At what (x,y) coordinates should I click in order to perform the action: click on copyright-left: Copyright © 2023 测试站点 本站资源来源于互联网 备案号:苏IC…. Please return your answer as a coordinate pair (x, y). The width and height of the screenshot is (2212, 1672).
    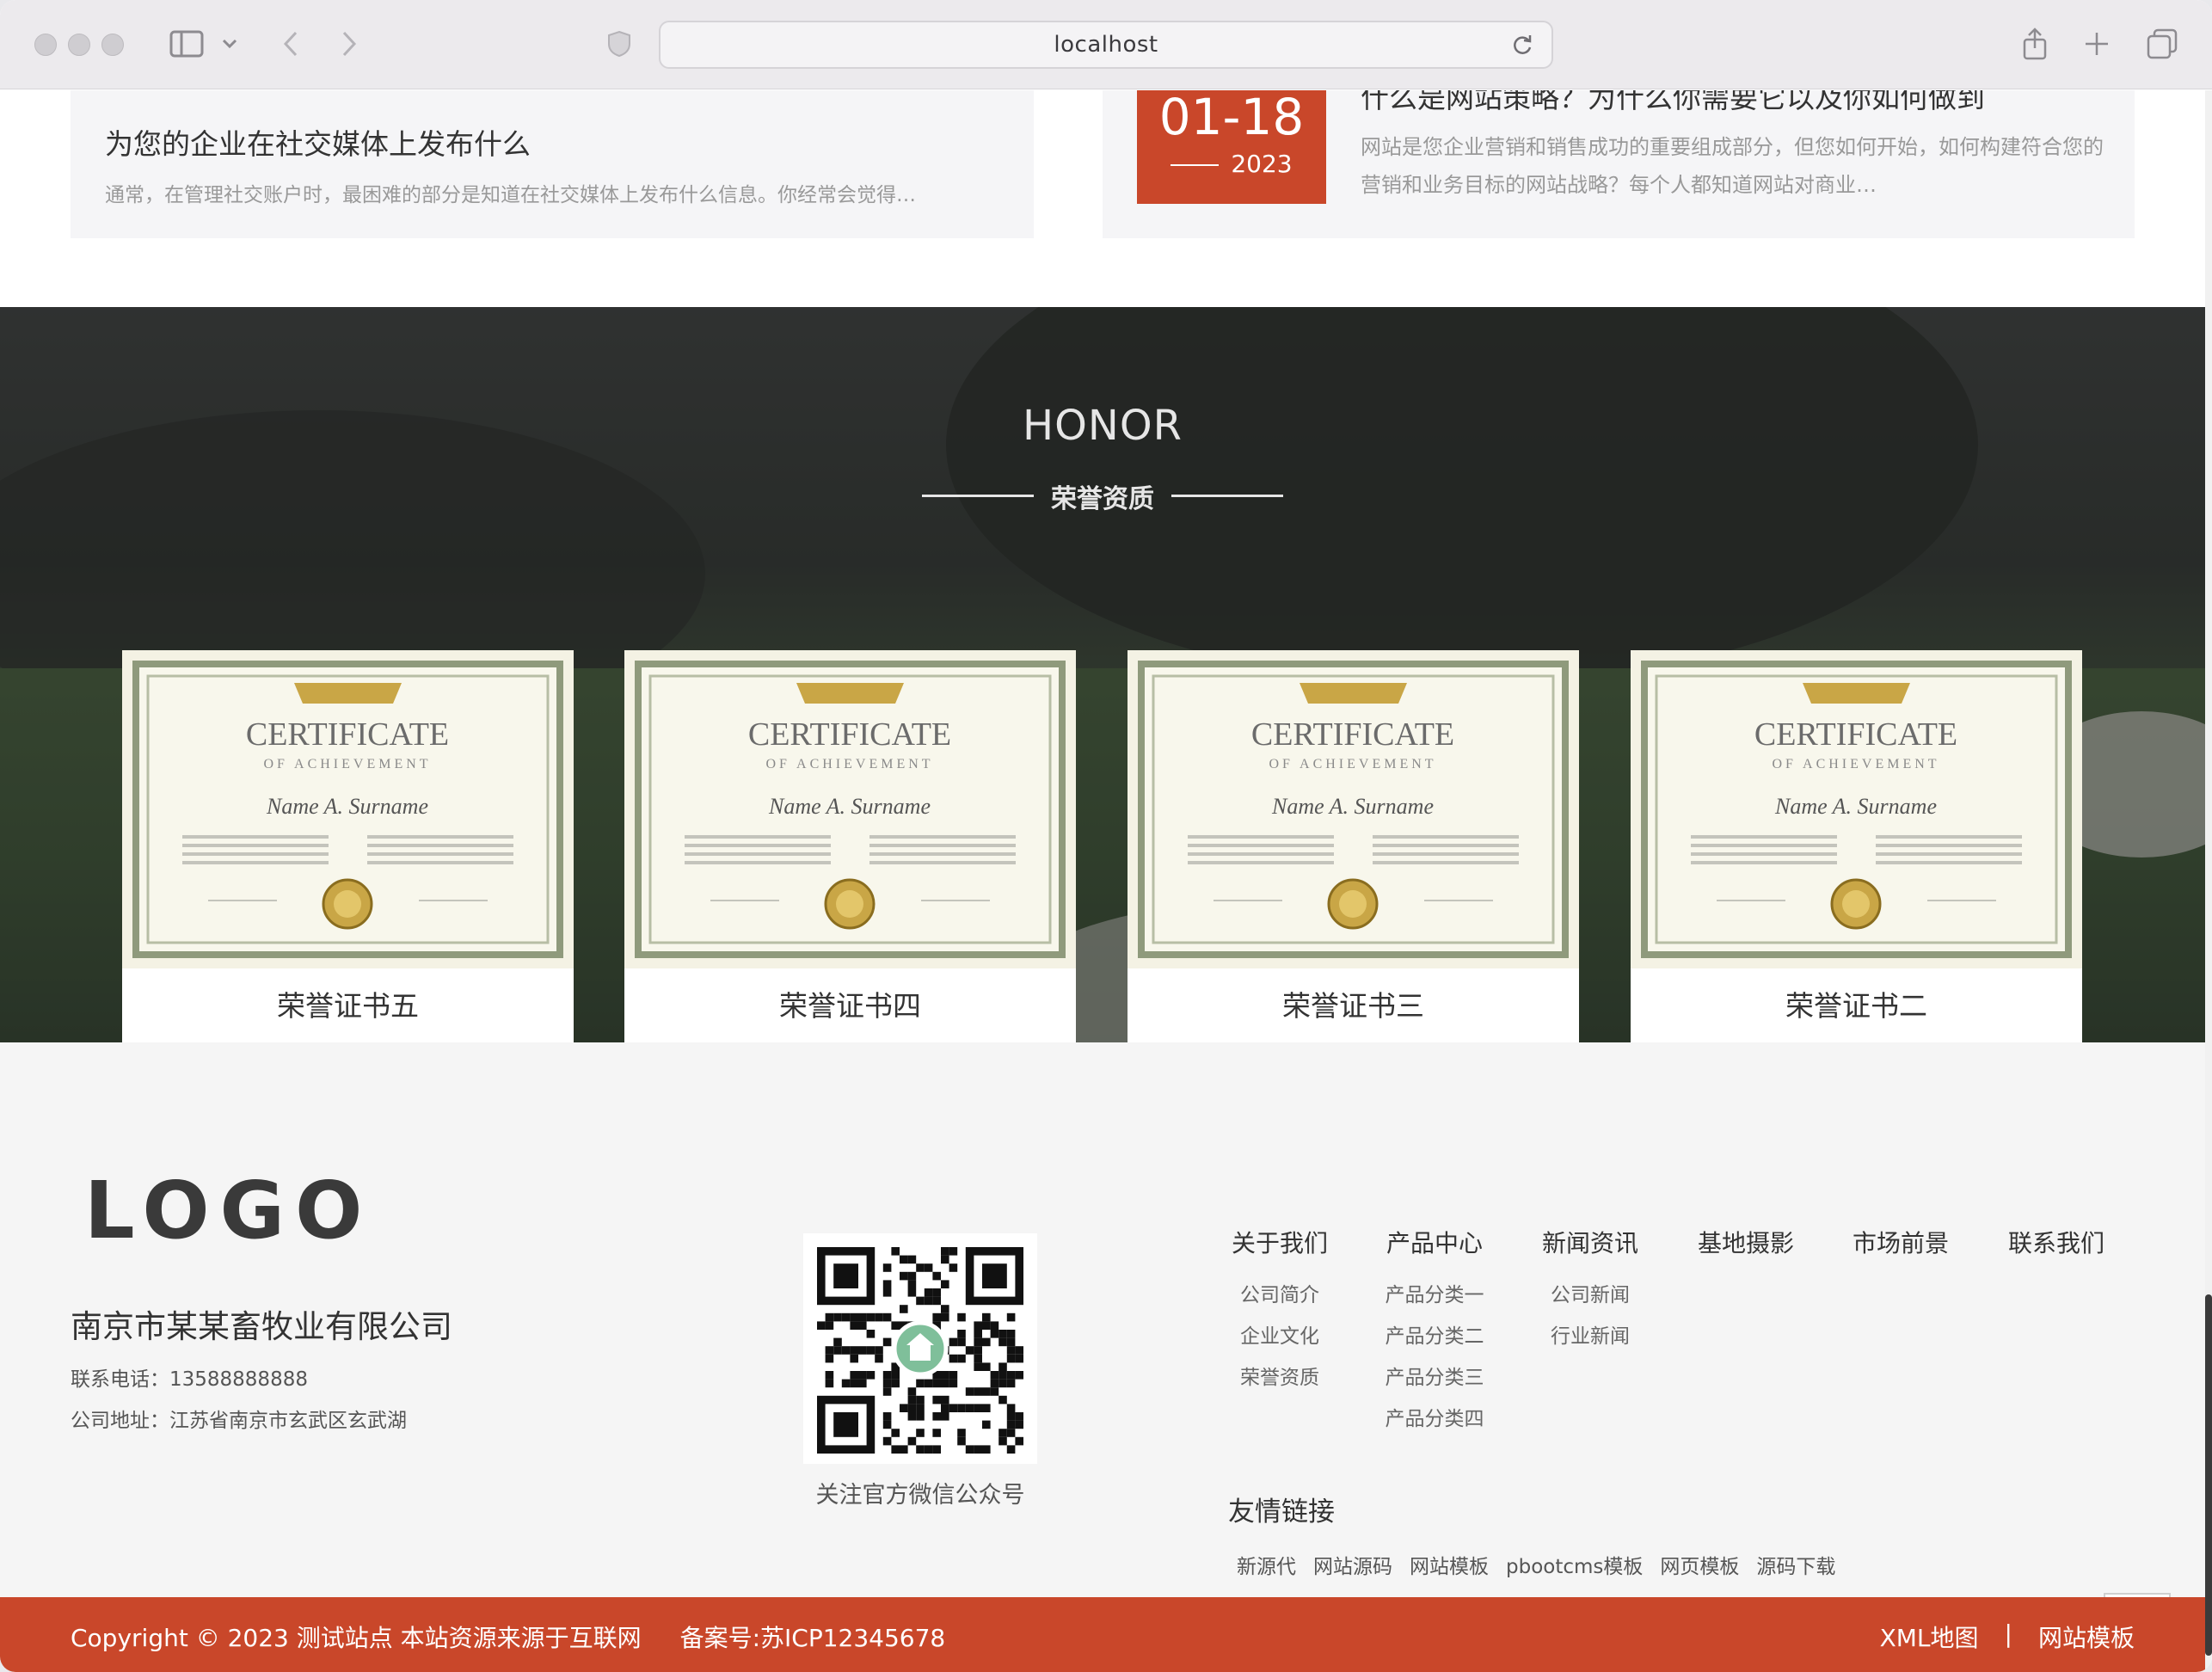
    Looking at the image, I should click on (508, 1637).